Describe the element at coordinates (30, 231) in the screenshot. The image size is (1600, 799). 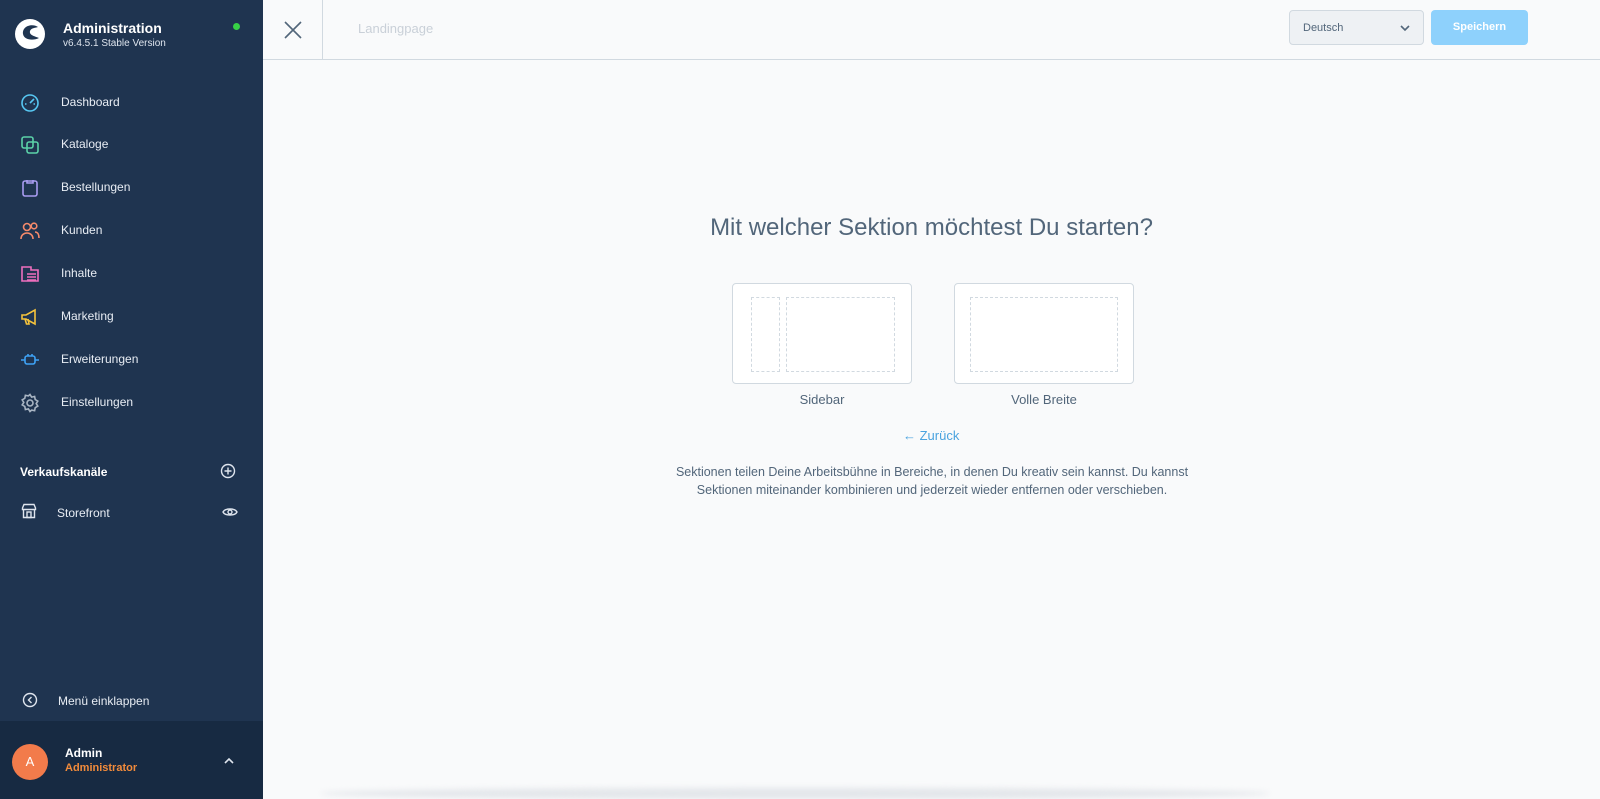
I see `users-icon` at that location.